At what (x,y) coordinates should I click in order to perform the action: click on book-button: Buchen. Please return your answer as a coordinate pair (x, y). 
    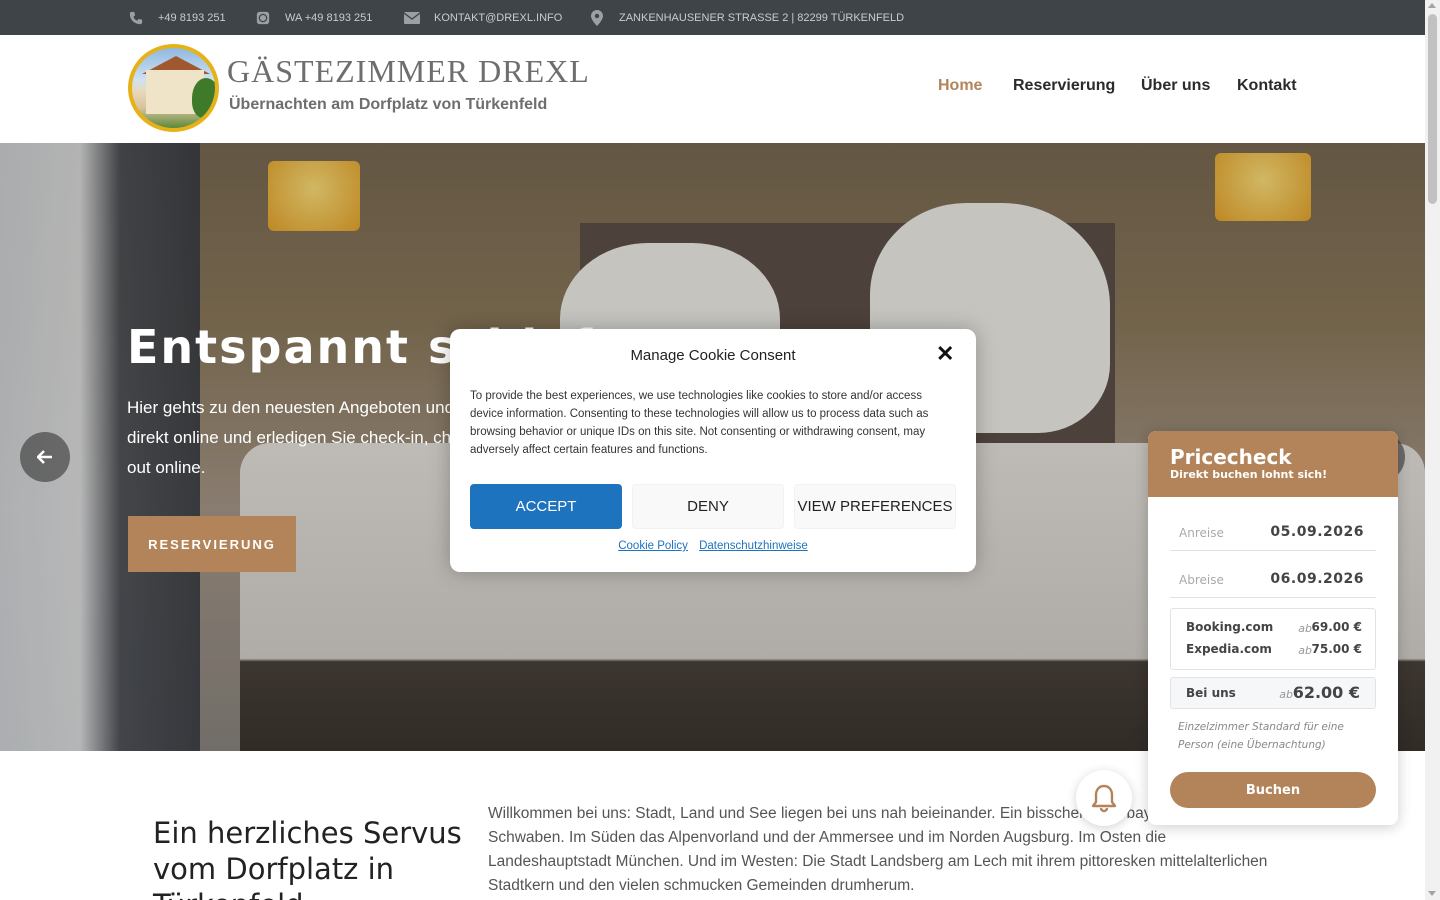
    Looking at the image, I should click on (1273, 790).